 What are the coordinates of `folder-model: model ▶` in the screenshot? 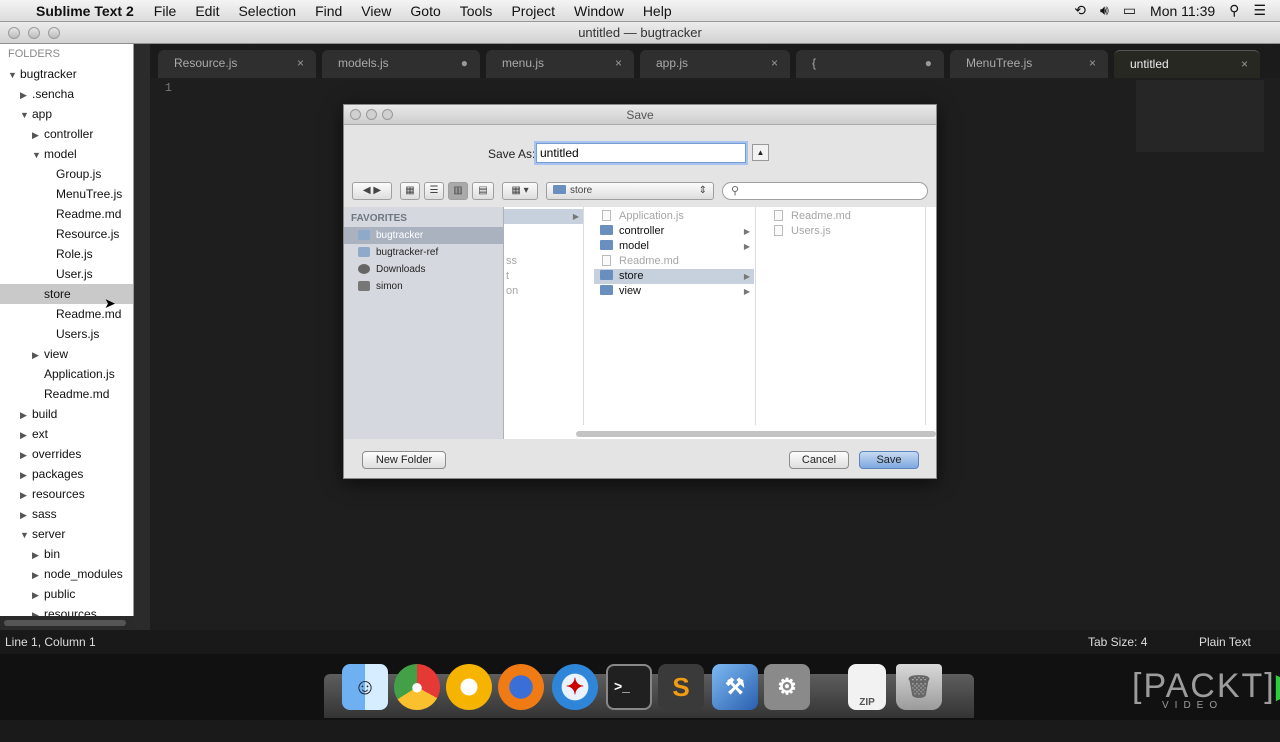 It's located at (674, 246).